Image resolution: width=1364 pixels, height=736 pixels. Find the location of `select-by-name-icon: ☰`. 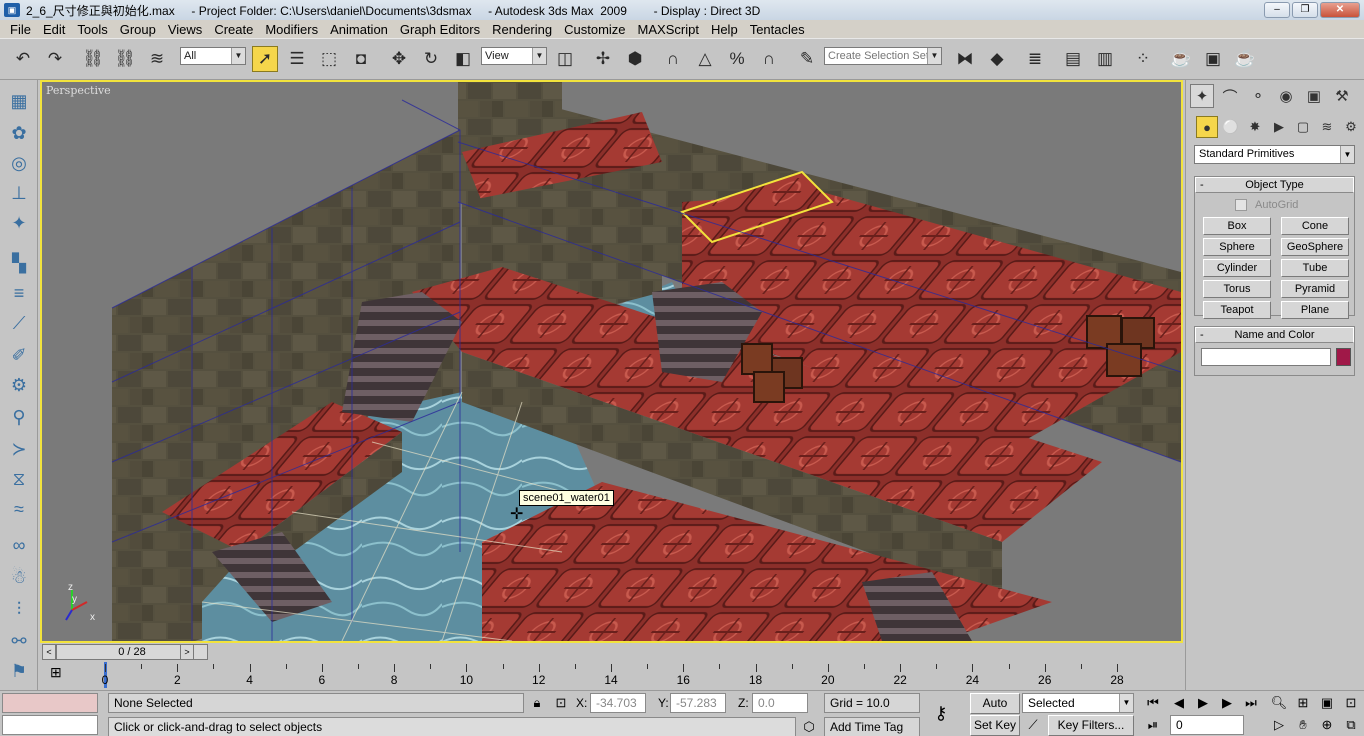

select-by-name-icon: ☰ is located at coordinates (297, 59).